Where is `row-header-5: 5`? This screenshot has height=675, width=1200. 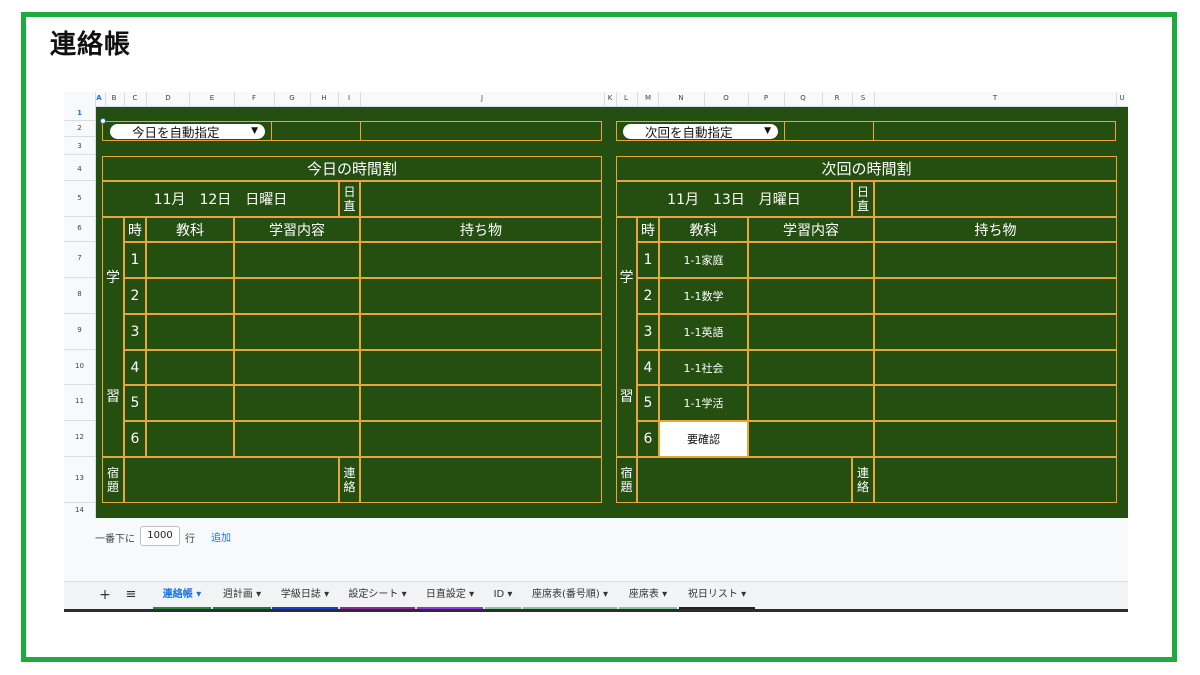 row-header-5: 5 is located at coordinates (79, 198).